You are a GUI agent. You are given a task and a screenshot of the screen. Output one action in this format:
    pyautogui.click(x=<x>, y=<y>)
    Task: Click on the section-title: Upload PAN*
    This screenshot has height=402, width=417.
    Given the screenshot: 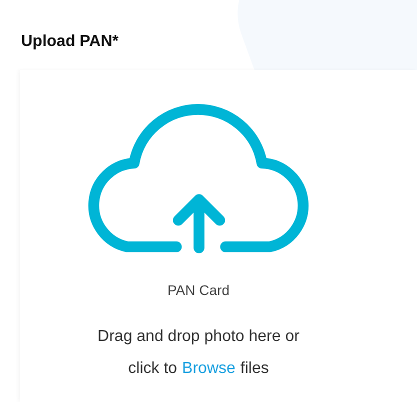 What is the action you would take?
    pyautogui.click(x=69, y=42)
    